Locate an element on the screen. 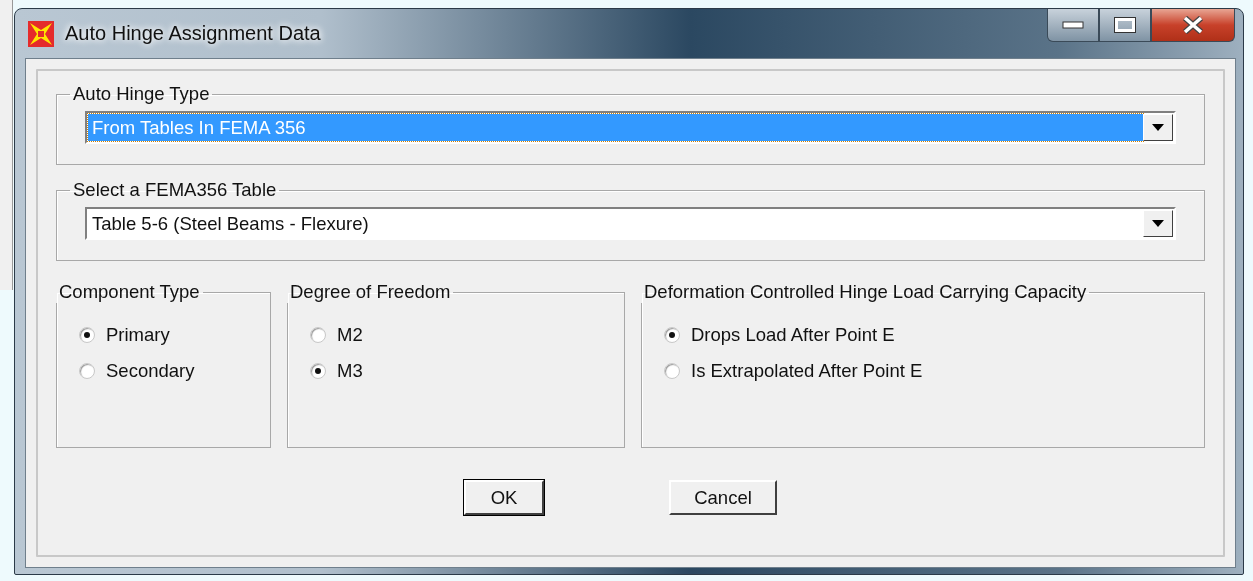 This screenshot has width=1253, height=581. radio-label: Drops Load After Point E is located at coordinates (793, 335).